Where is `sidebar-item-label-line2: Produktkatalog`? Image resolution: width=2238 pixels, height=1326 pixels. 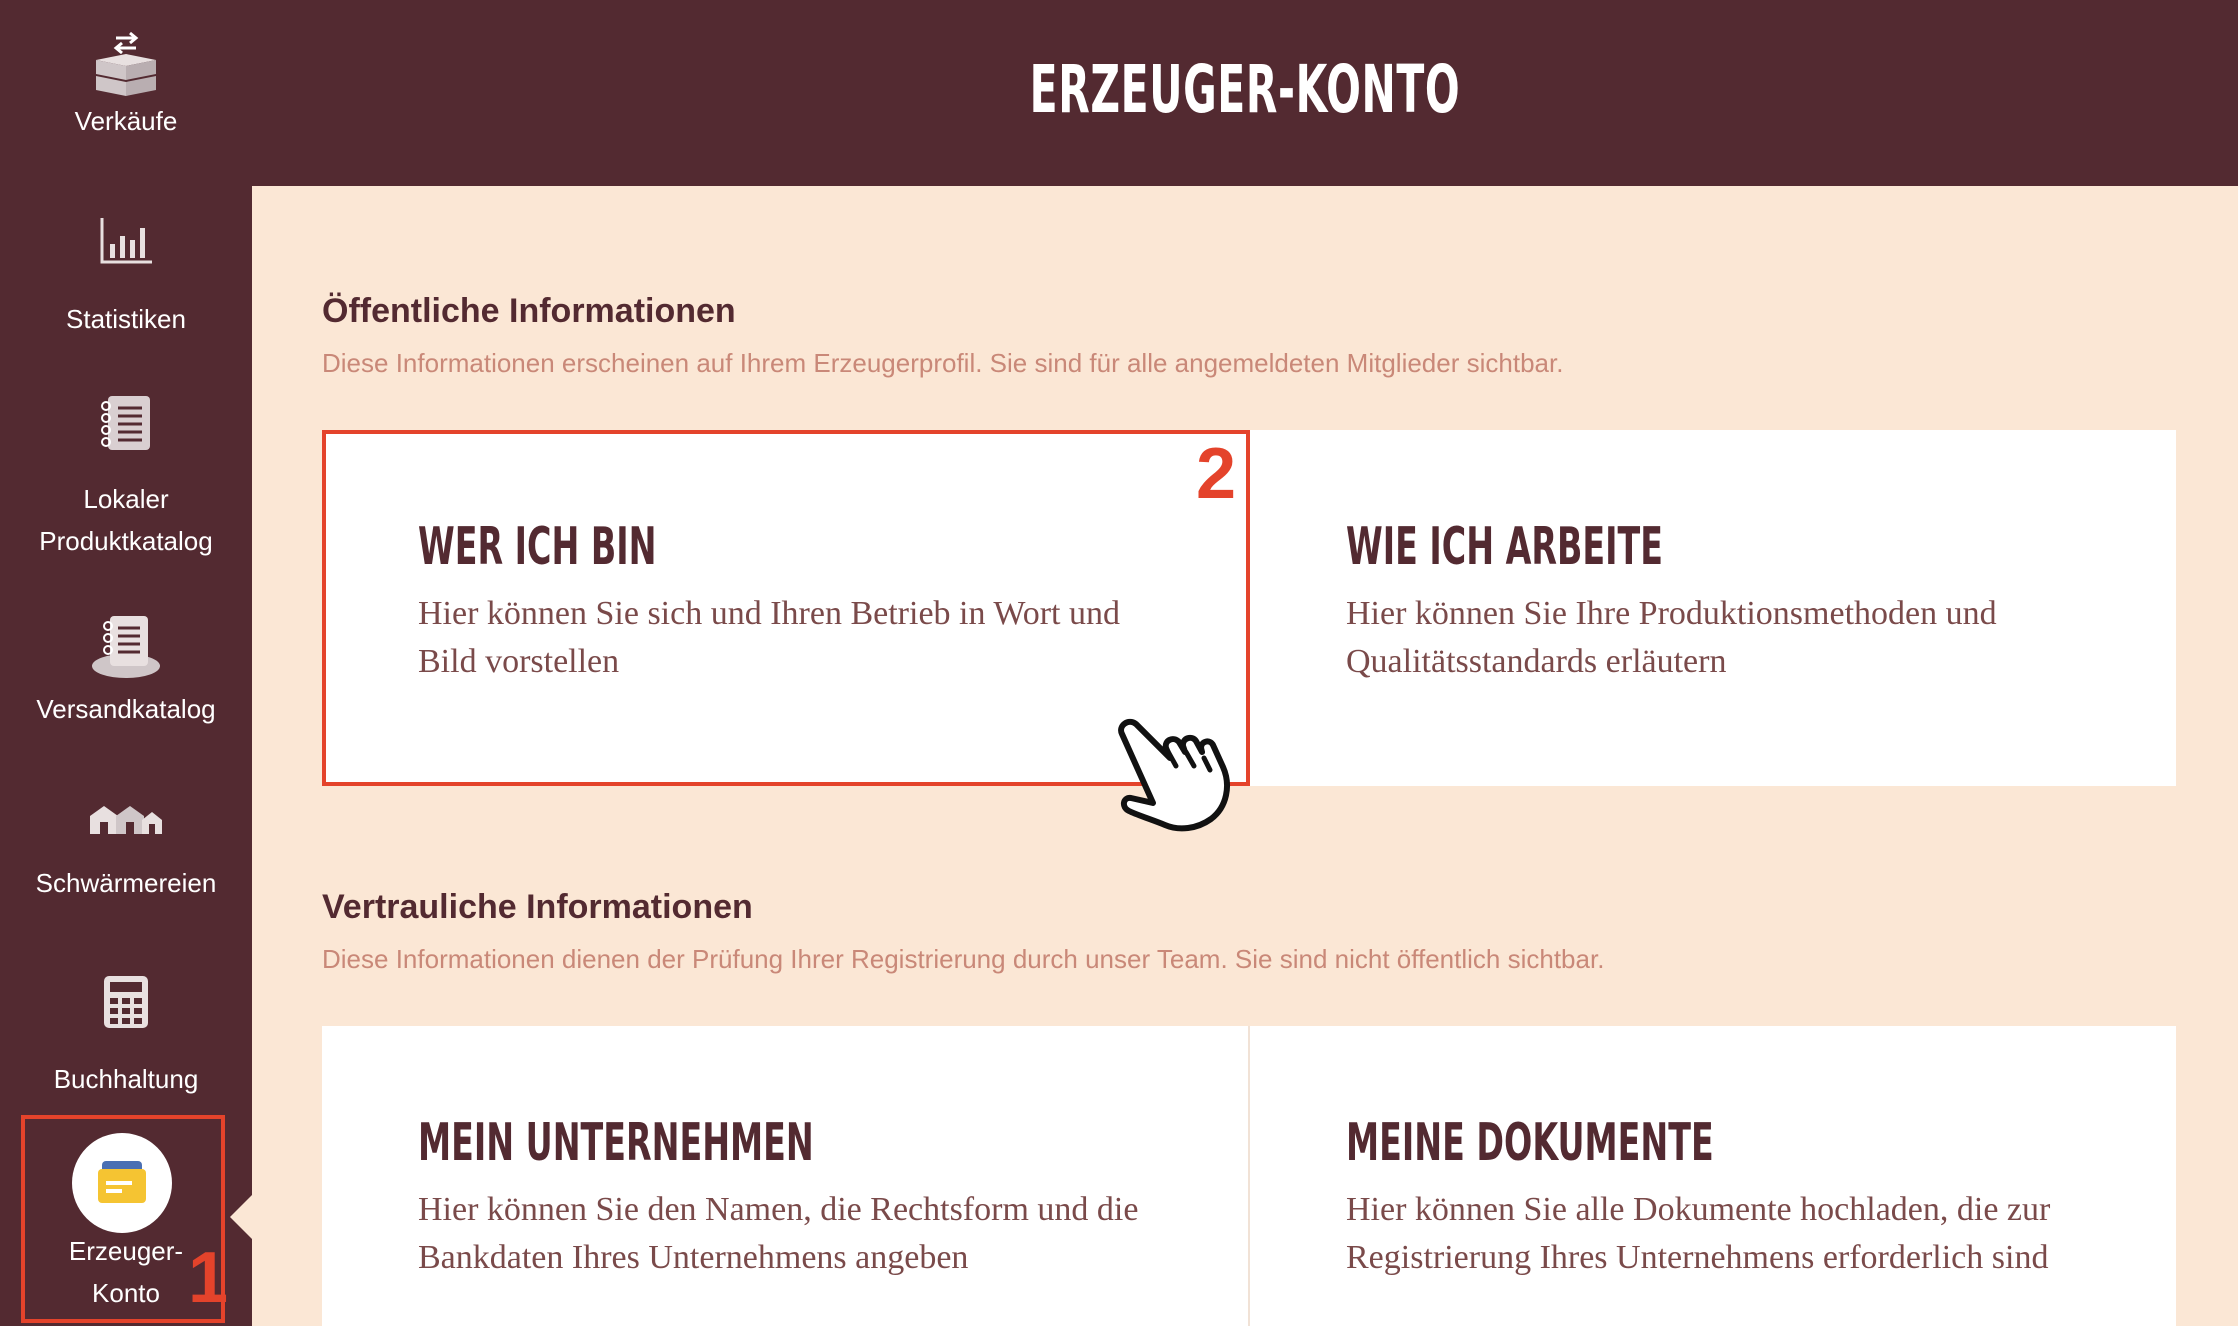
sidebar-item-label-line2: Produktkatalog is located at coordinates (126, 541).